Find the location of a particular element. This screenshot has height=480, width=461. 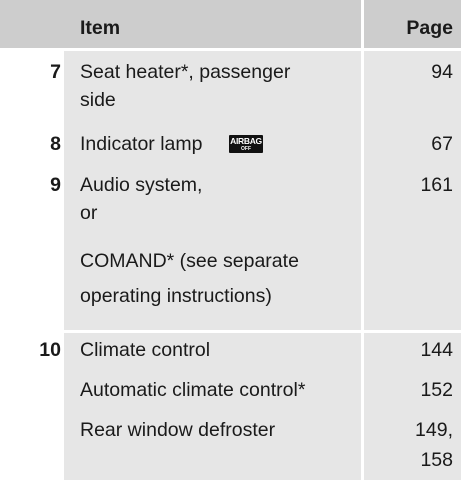

row-page: 149, is located at coordinates (434, 430).